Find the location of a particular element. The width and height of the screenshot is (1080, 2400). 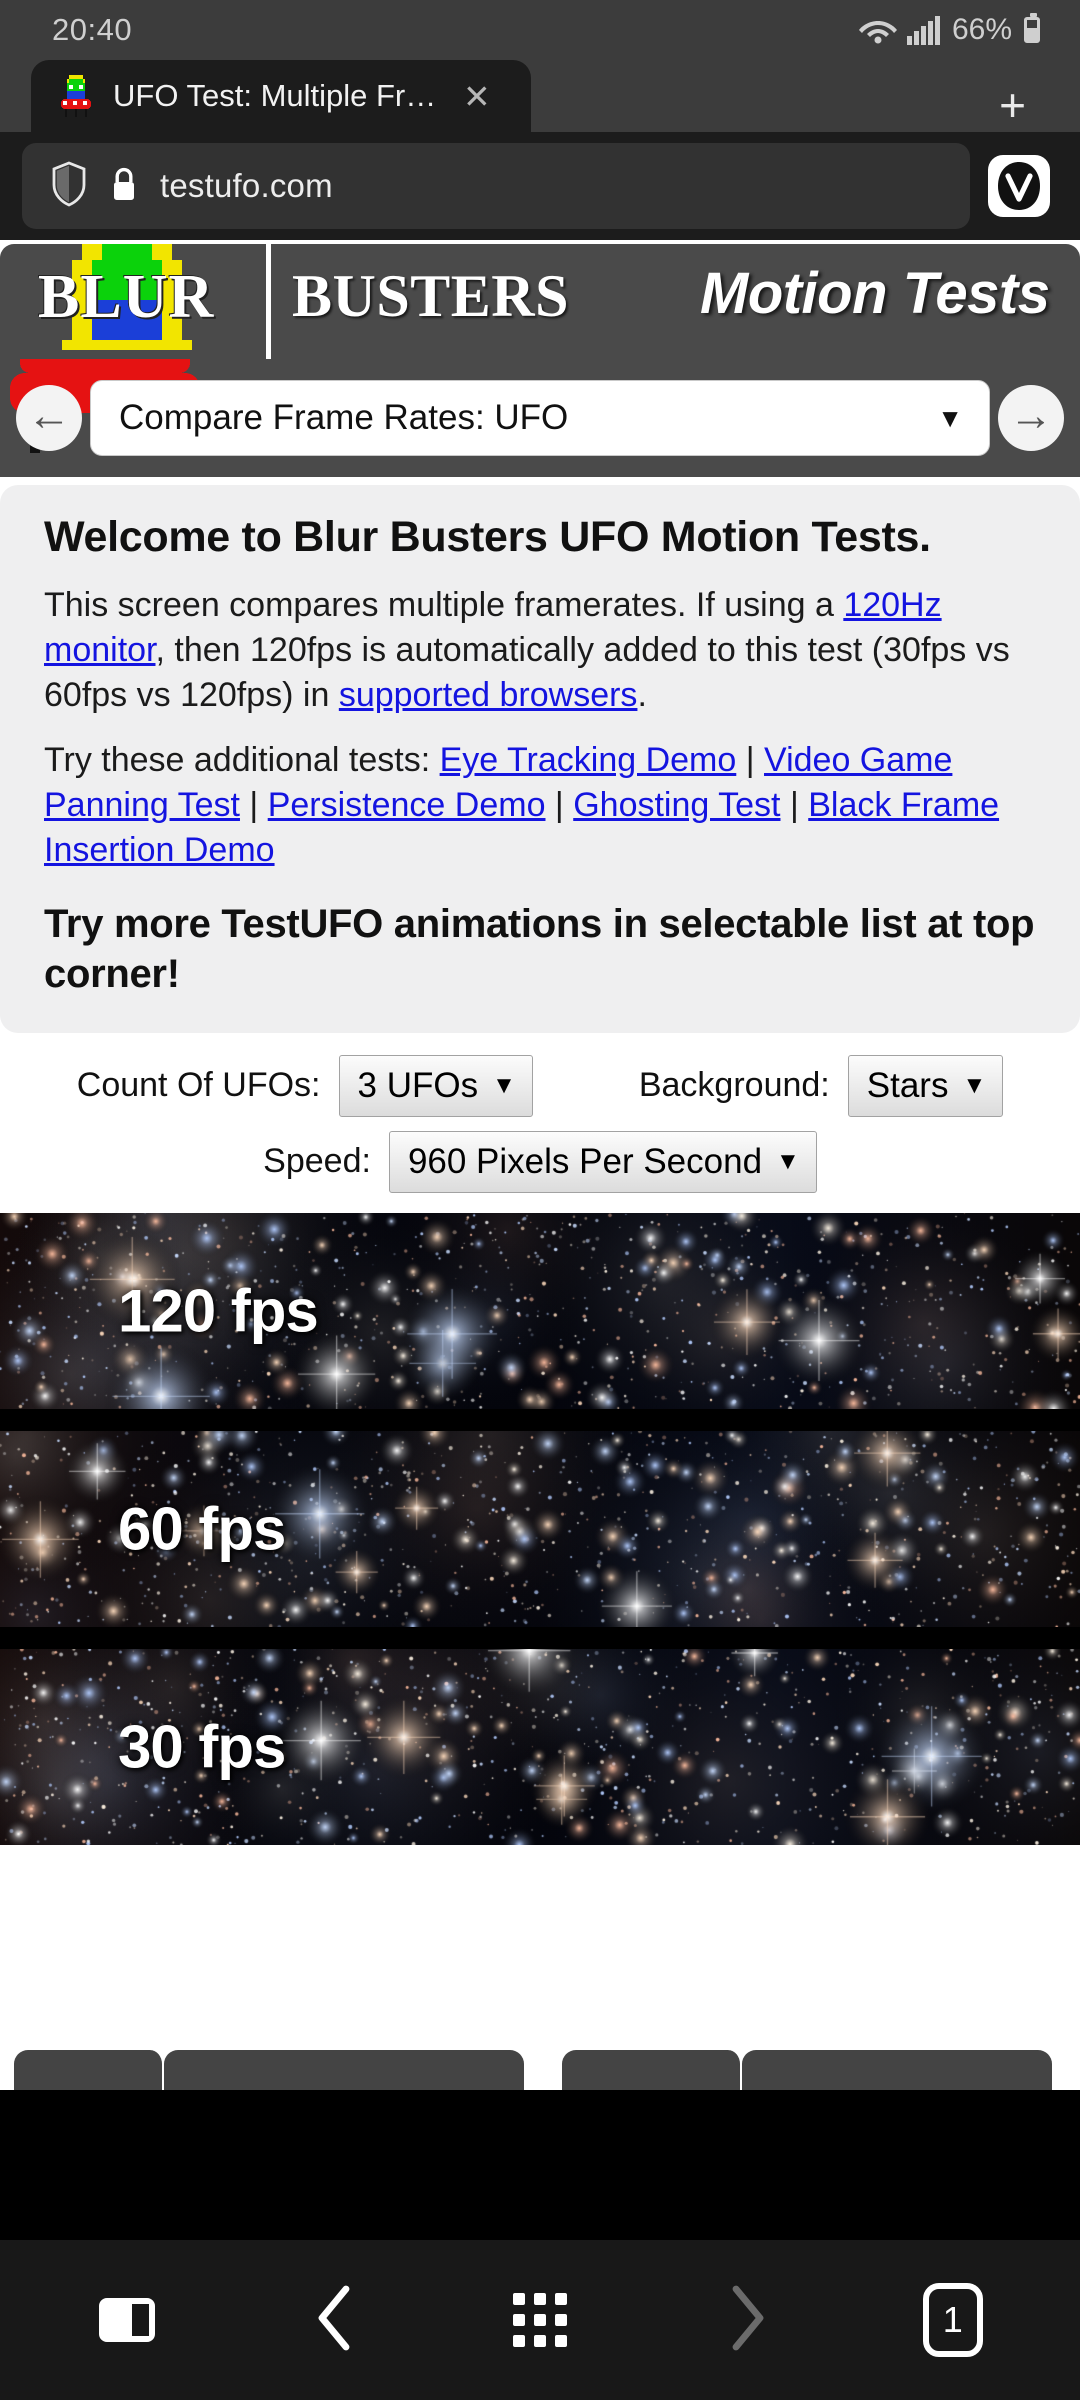

grid-menu-icon is located at coordinates (539, 2320).